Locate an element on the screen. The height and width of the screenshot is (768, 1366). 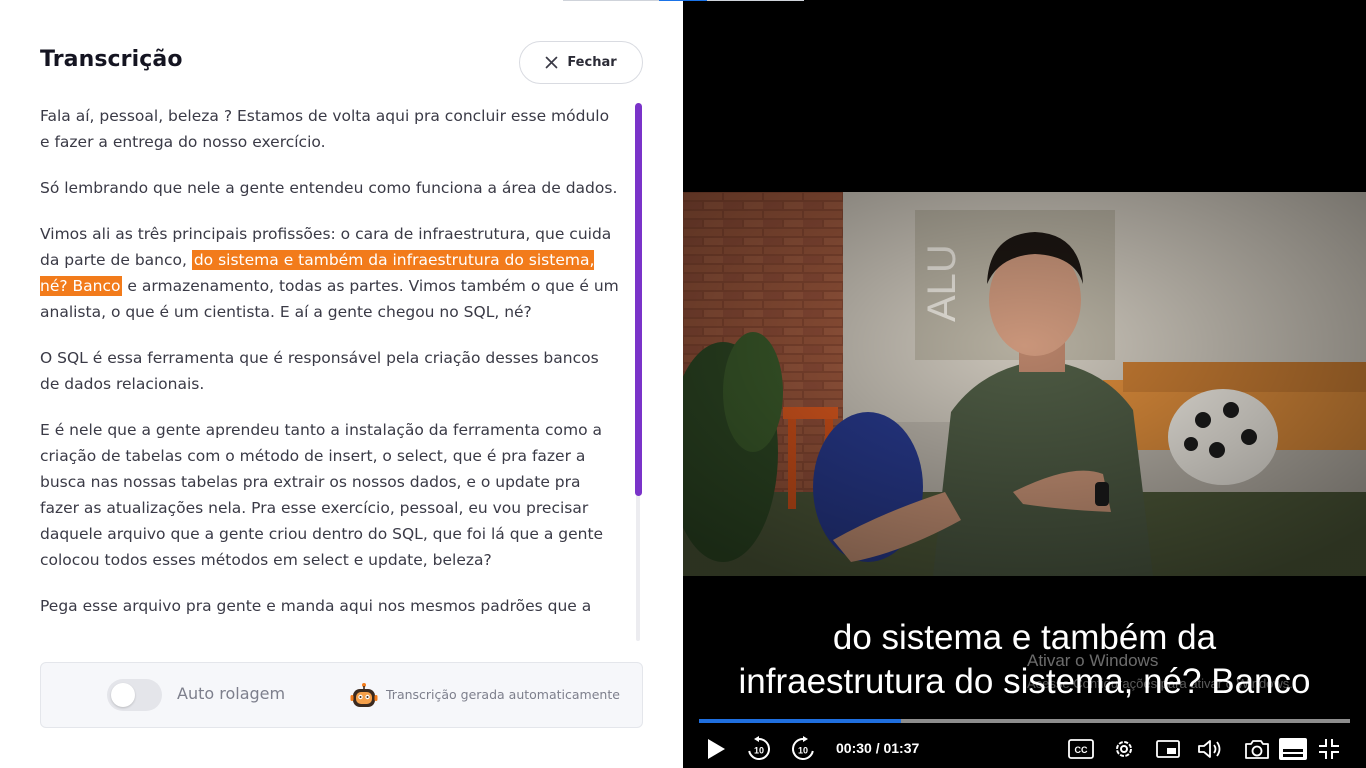
close-icon is located at coordinates (551, 62).